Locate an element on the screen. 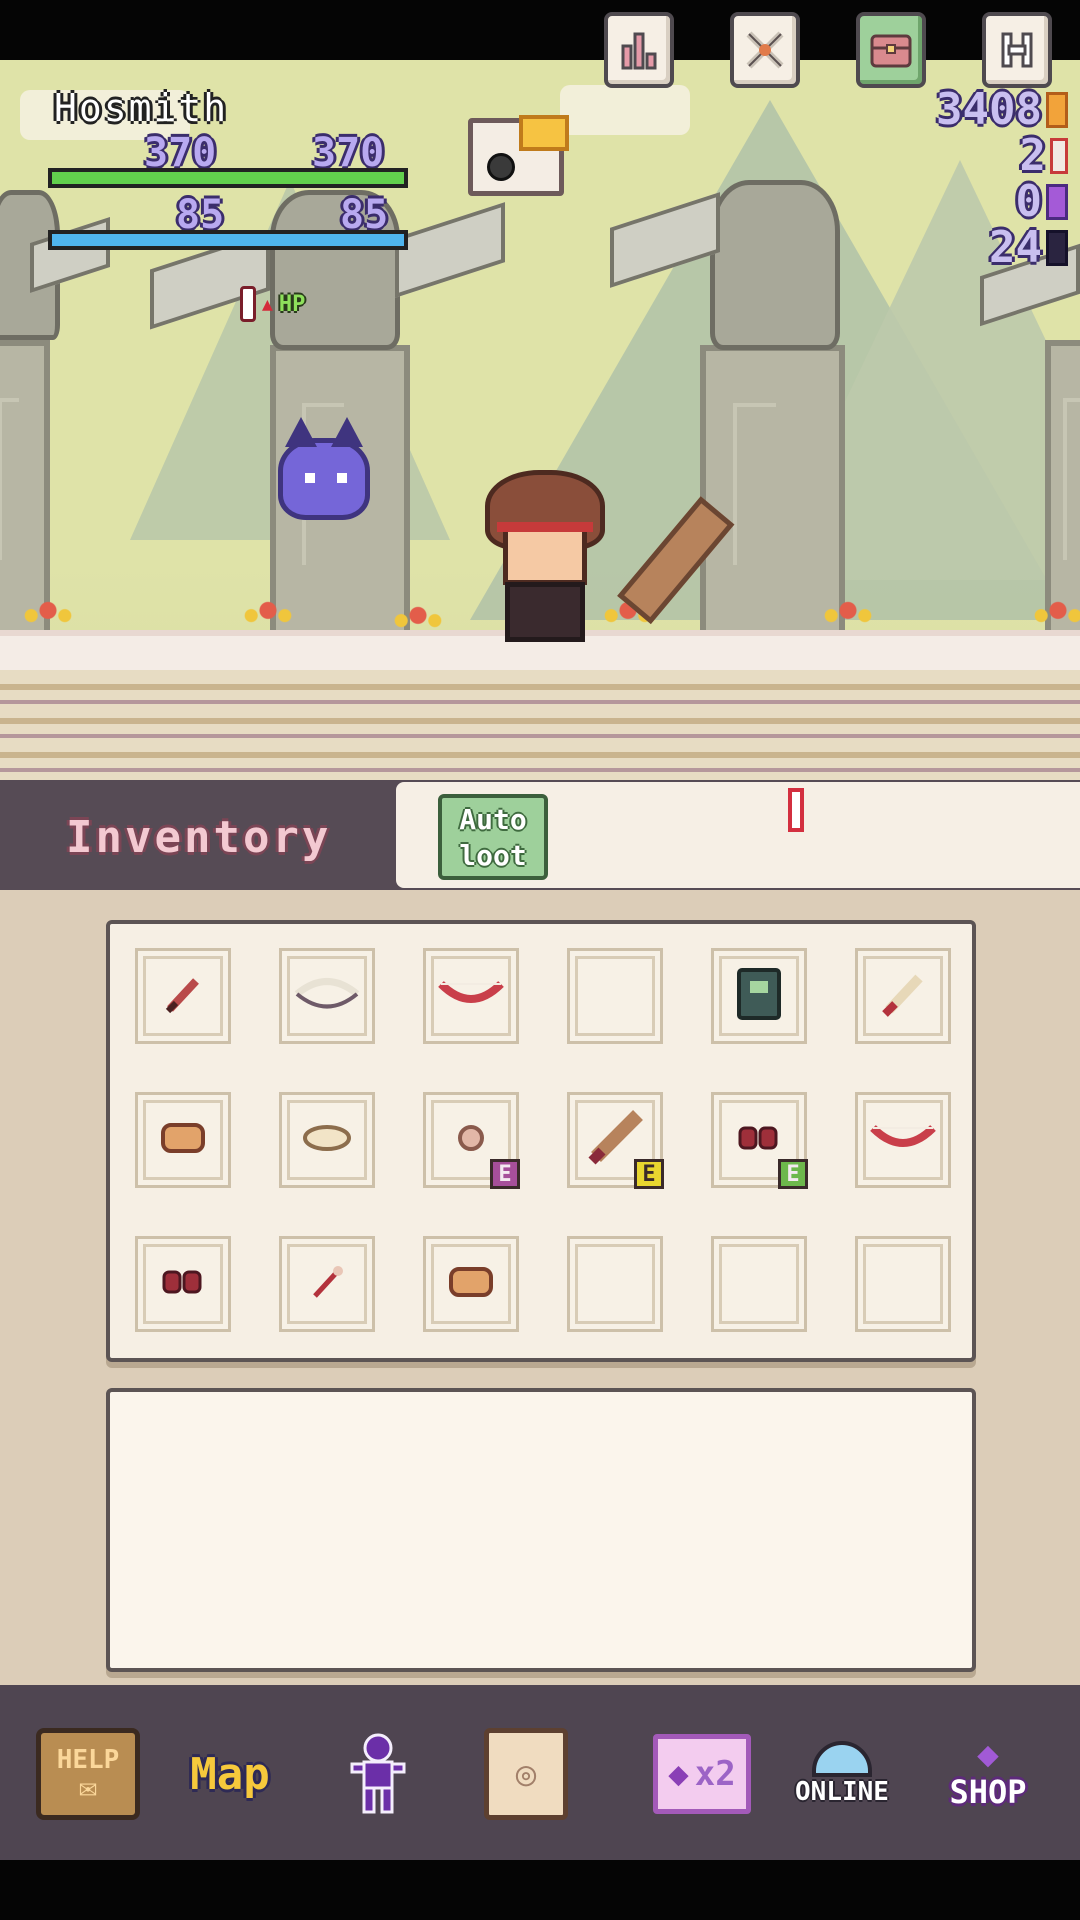 The height and width of the screenshot is (1920, 1080). soul-value: 24 is located at coordinates (1015, 247).